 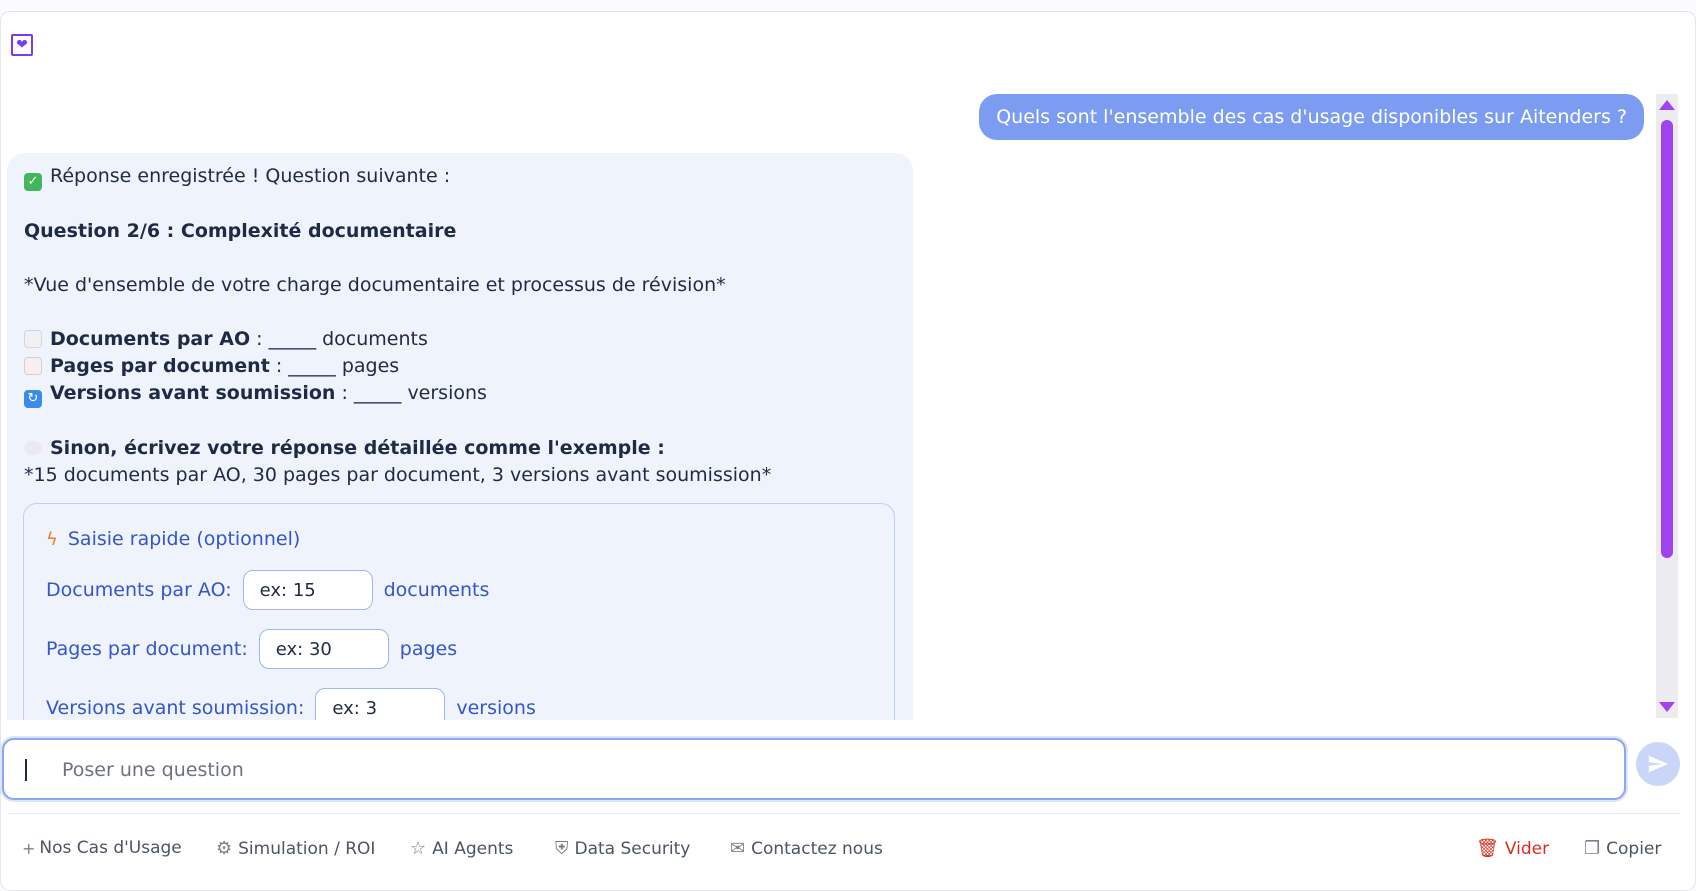 What do you see at coordinates (147, 648) in the screenshot?
I see `quick-row-label: Pages par document:` at bounding box center [147, 648].